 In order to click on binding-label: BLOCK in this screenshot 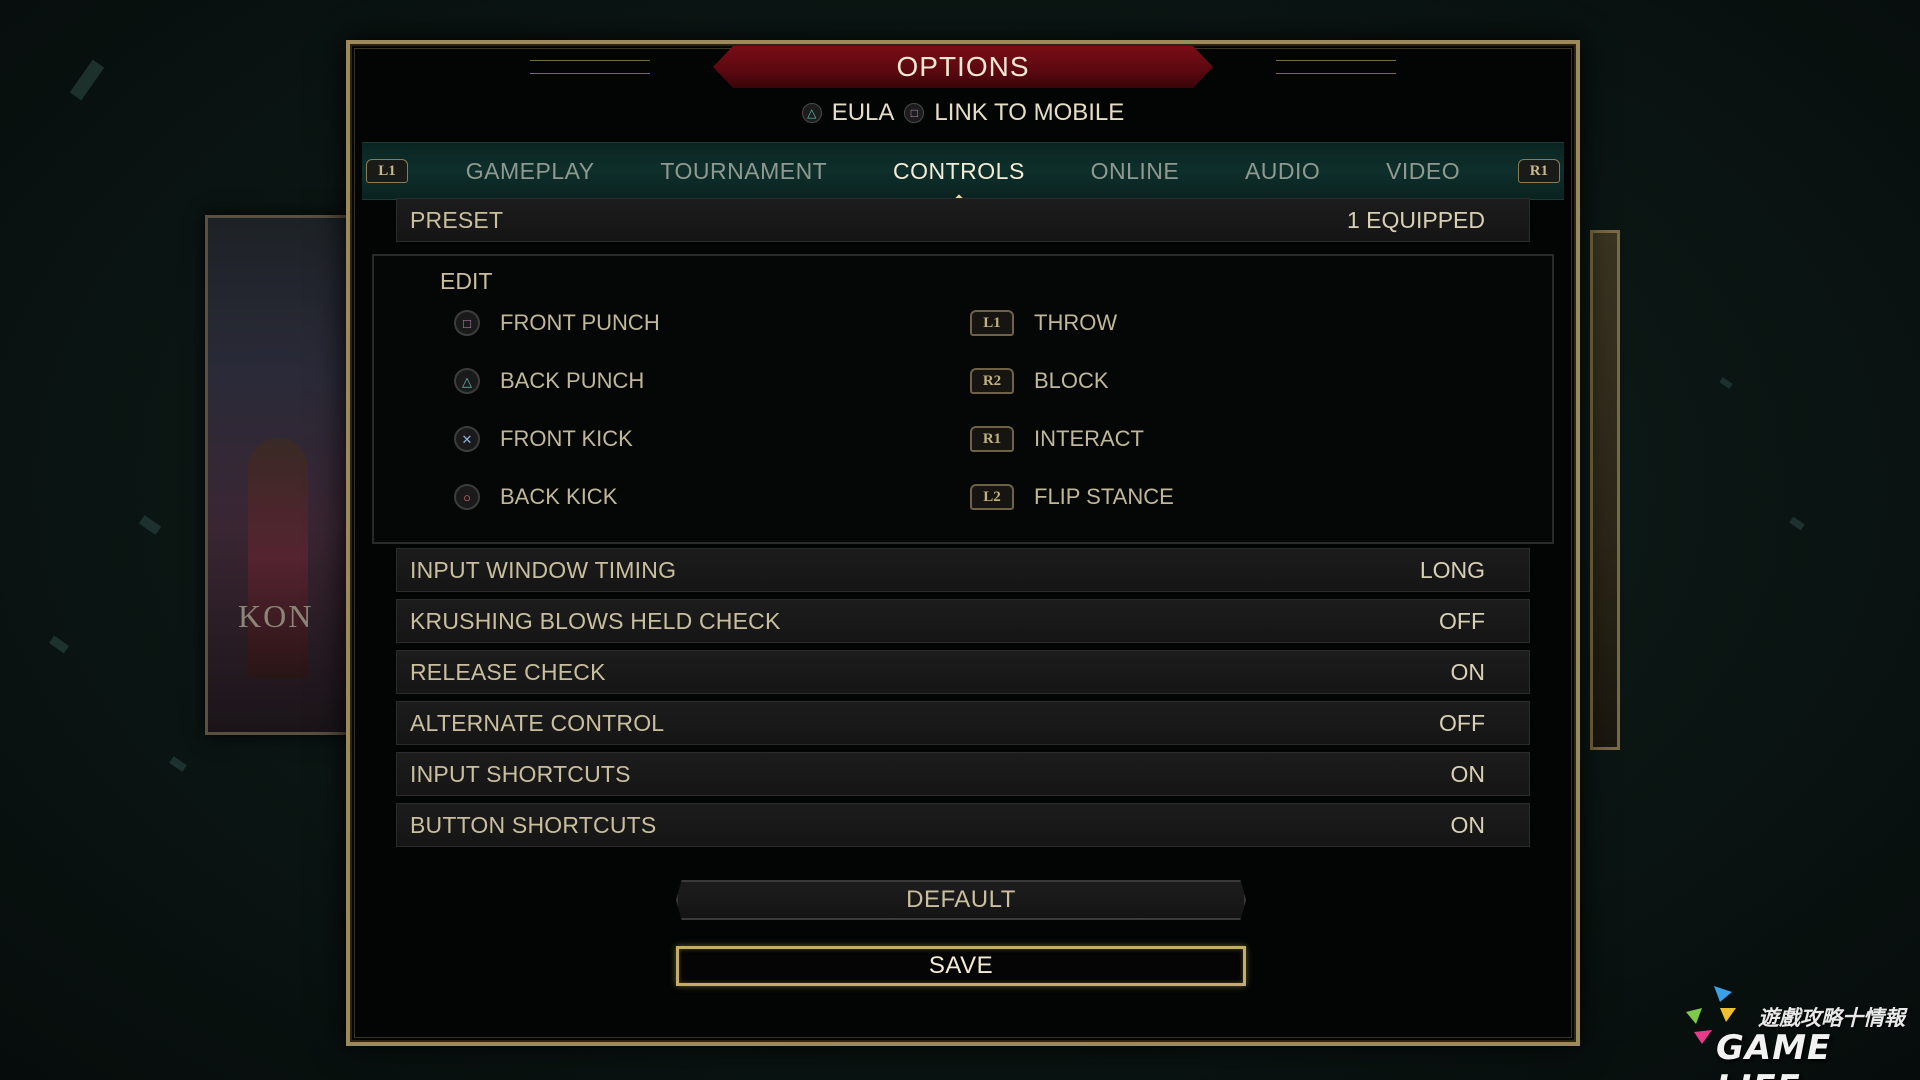, I will do `click(1071, 380)`.